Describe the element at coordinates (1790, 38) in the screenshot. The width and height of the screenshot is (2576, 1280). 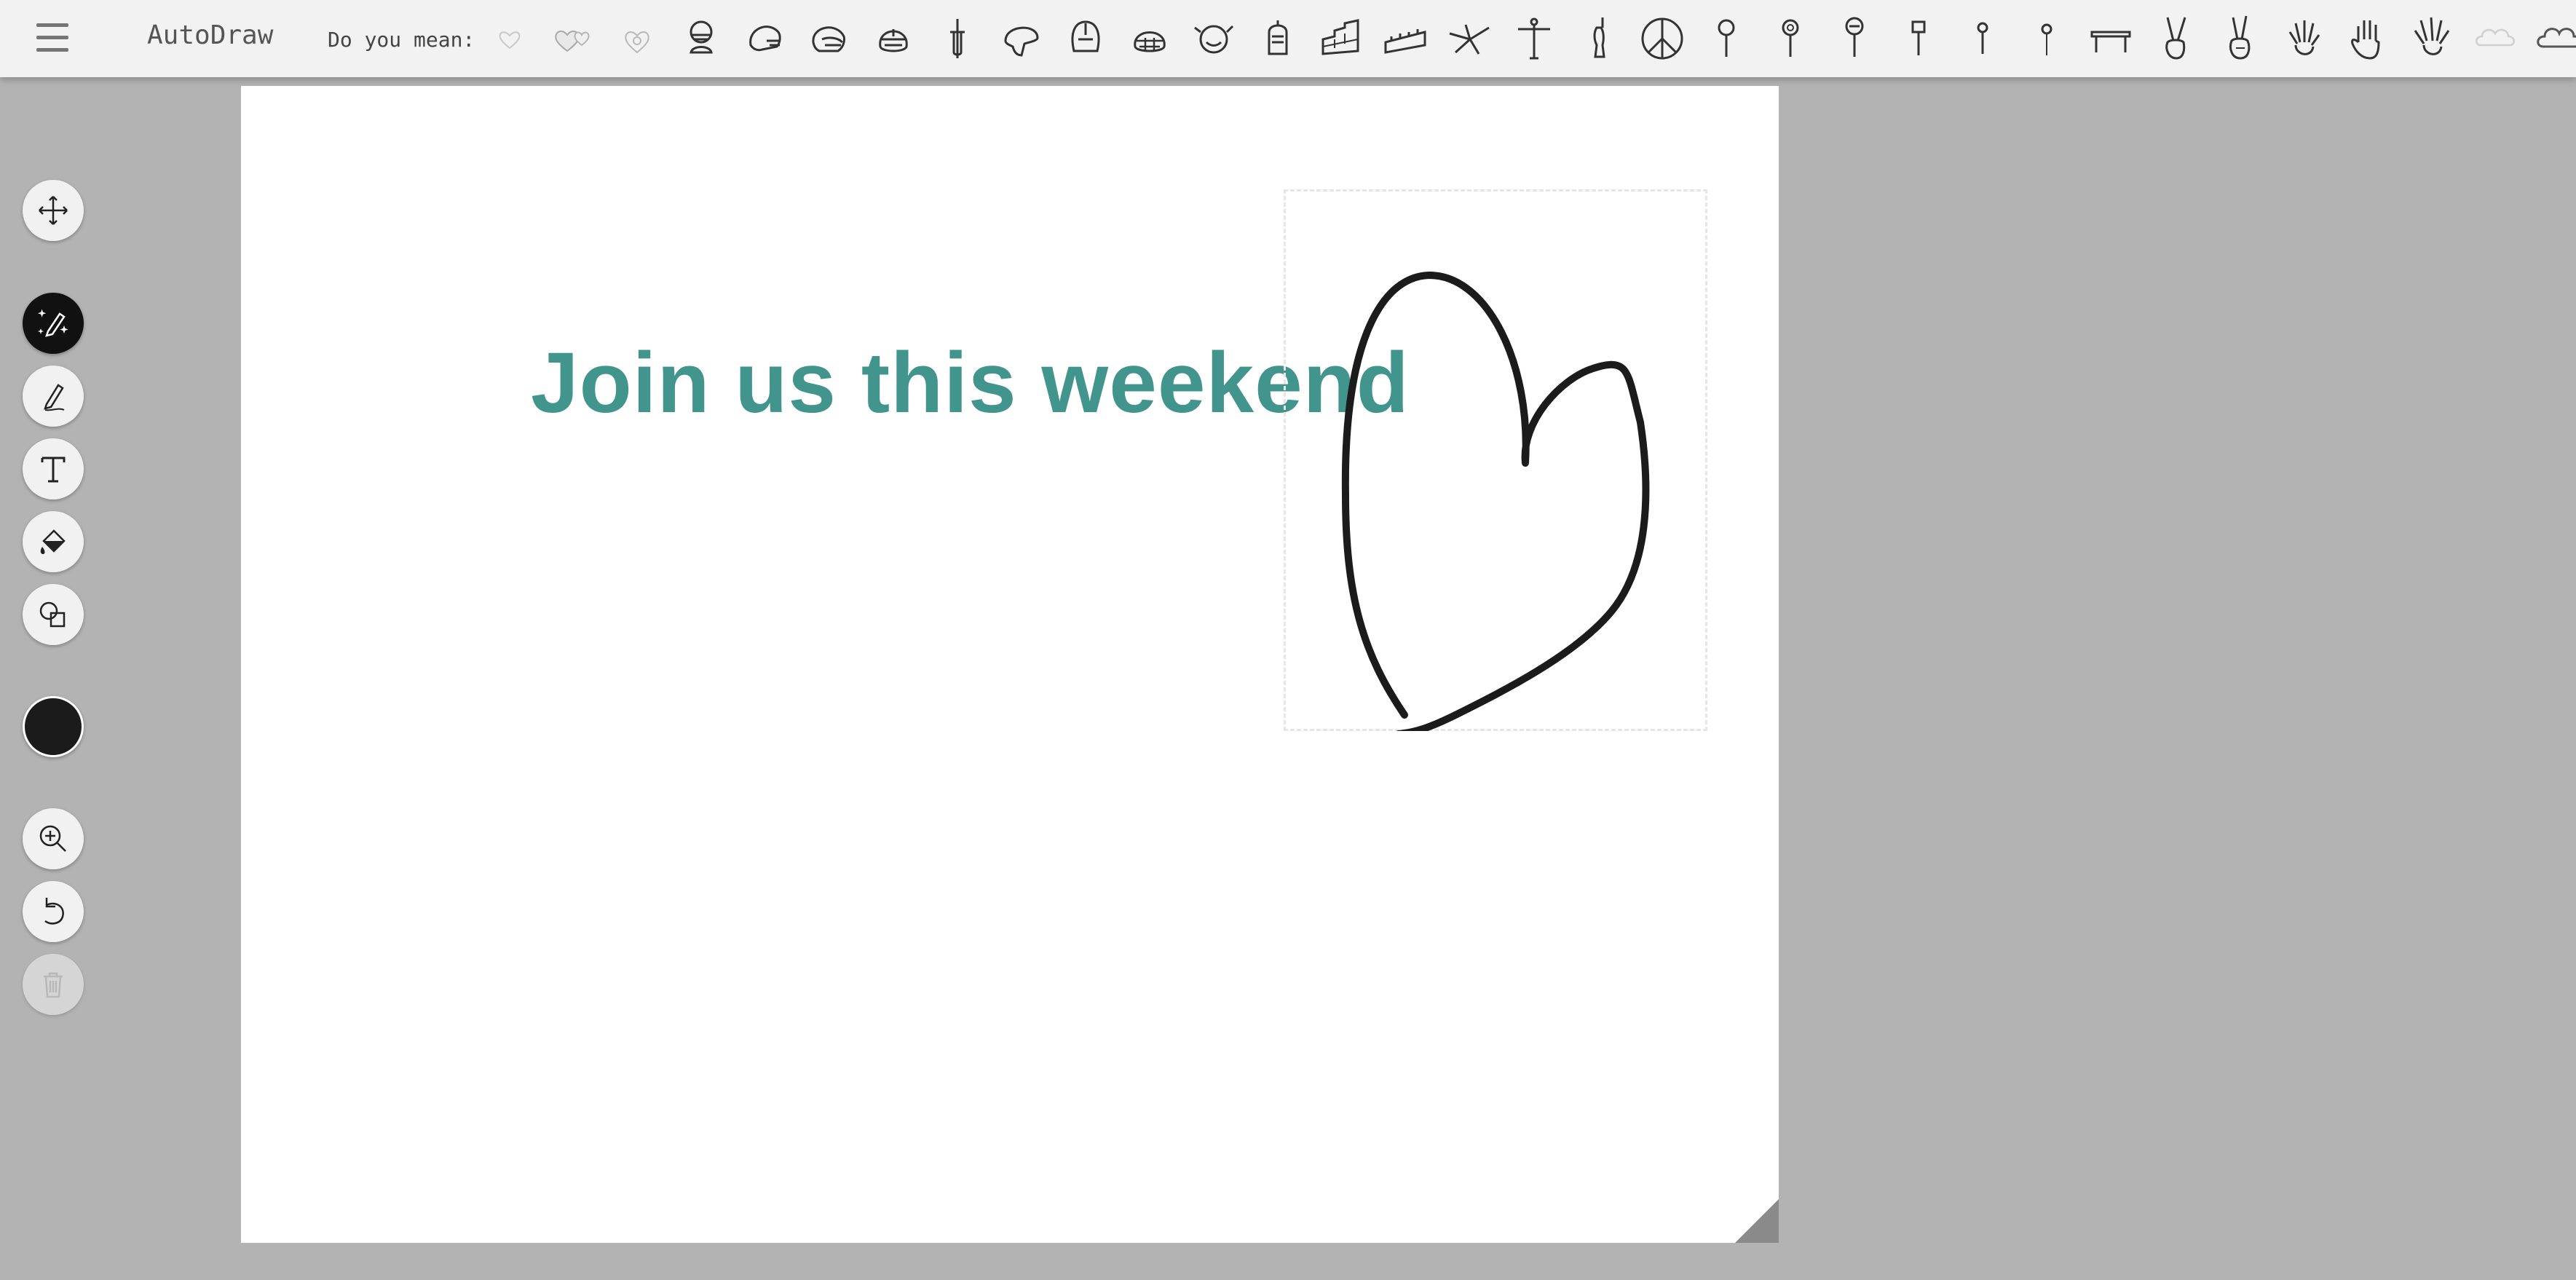
I see `pin-target-icon` at that location.